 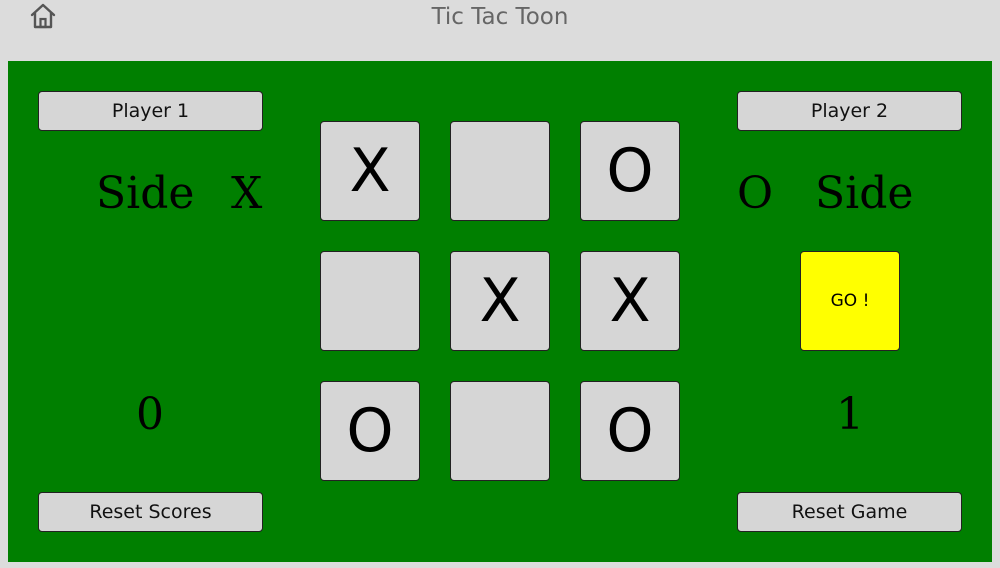 I want to click on player2-button: Player 2, so click(x=849, y=111).